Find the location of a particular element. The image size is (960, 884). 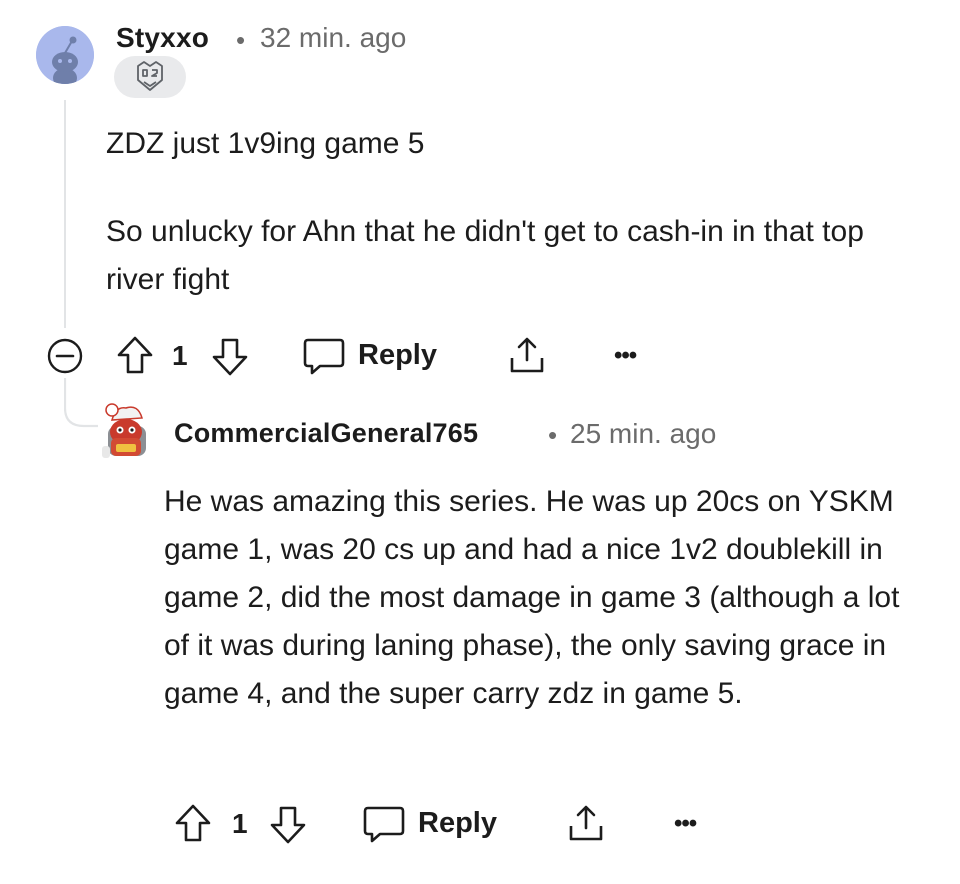

snoo-avatar-icon is located at coordinates (65, 55).